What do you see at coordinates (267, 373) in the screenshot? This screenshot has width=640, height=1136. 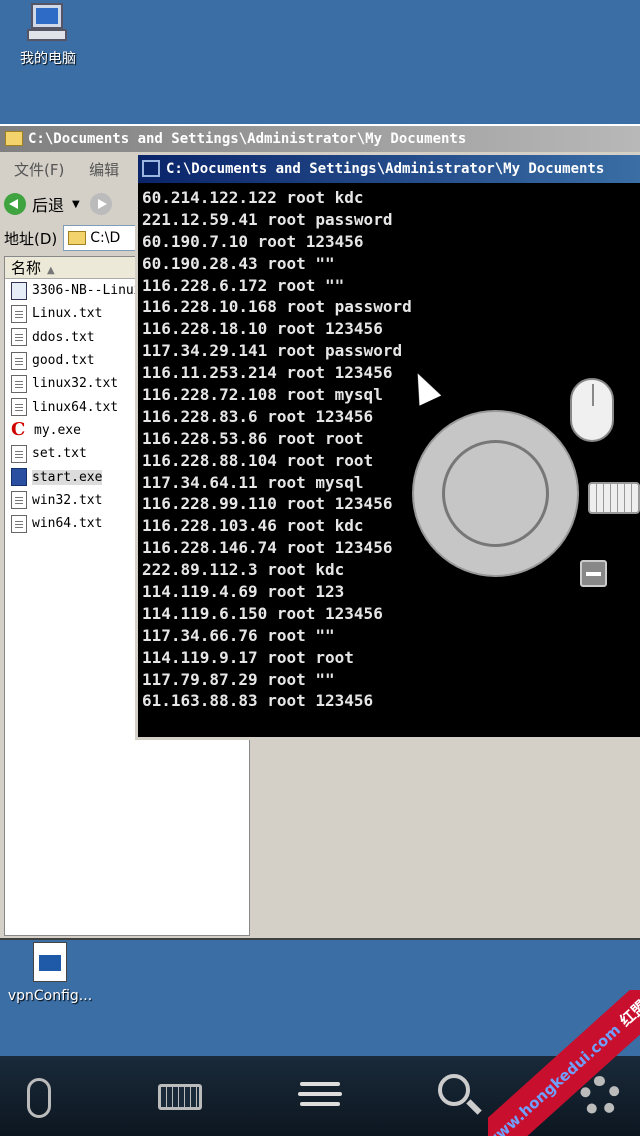 I see `console-line: 116.11.253.214 root 123456` at bounding box center [267, 373].